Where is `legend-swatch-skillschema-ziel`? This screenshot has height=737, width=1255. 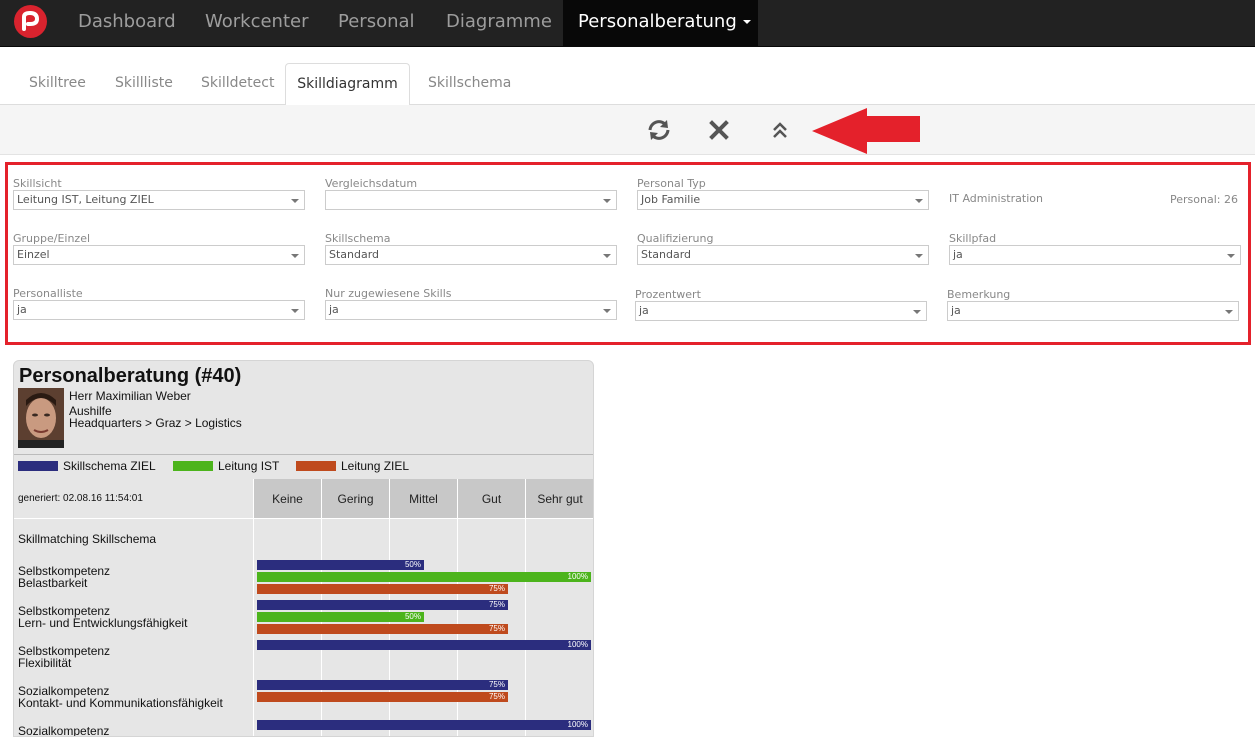 legend-swatch-skillschema-ziel is located at coordinates (38, 466).